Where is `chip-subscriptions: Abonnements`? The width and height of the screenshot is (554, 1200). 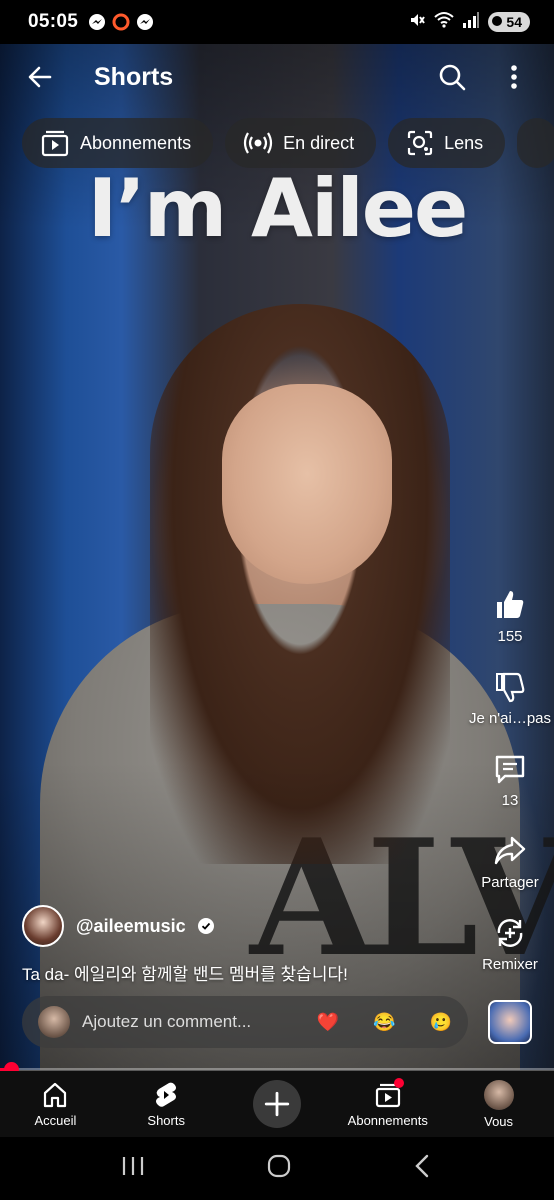 chip-subscriptions: Abonnements is located at coordinates (118, 143).